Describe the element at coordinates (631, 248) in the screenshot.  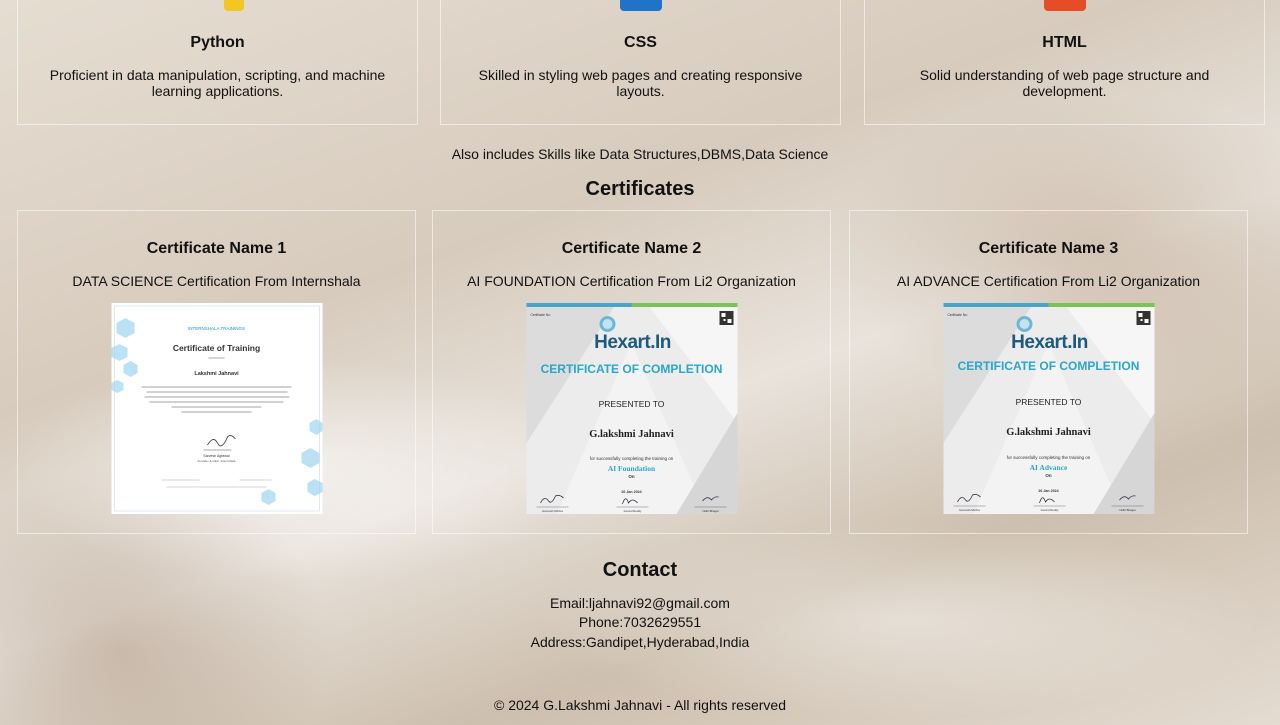
I see `certificate-name: Certificate Name 2` at that location.